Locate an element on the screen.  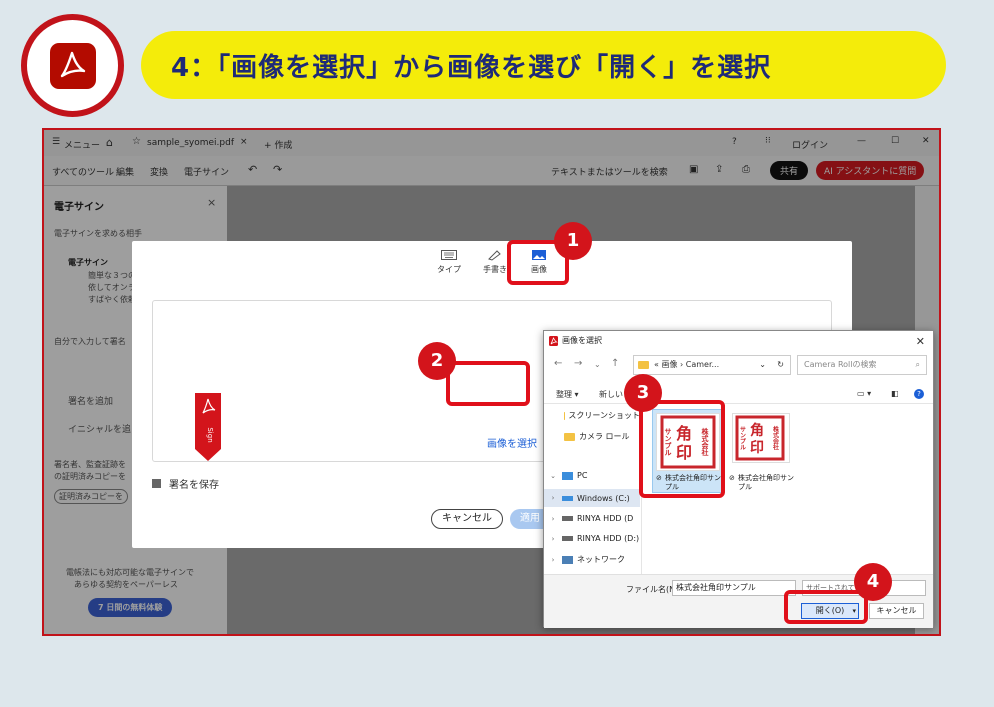
step-title: 4：「画像を選択」から画像を選び「開く」を選択 is located at coordinates (471, 67).